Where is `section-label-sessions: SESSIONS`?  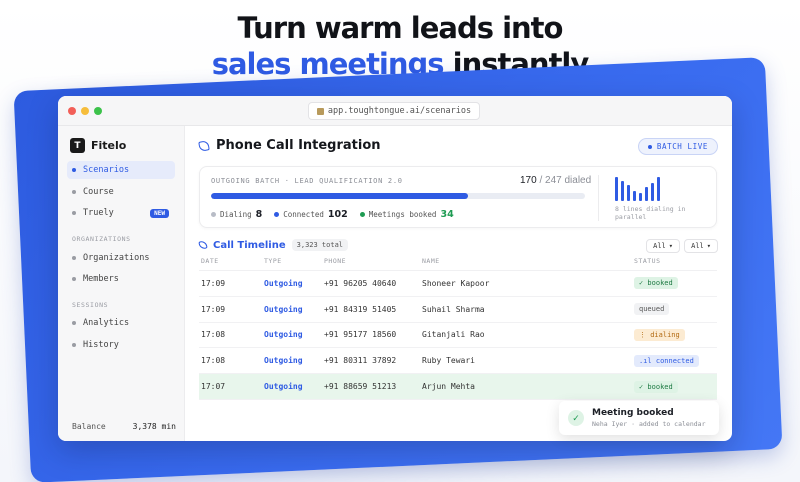 section-label-sessions: SESSIONS is located at coordinates (90, 305).